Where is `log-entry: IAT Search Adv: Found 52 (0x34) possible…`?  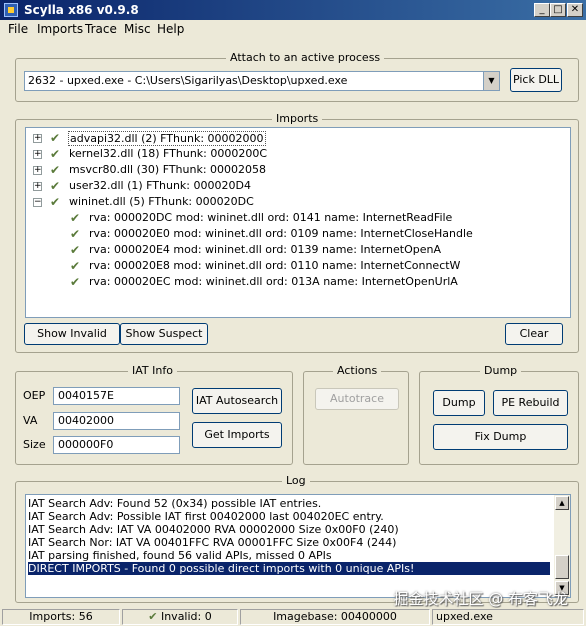 log-entry: IAT Search Adv: Found 52 (0x34) possible… is located at coordinates (175, 503).